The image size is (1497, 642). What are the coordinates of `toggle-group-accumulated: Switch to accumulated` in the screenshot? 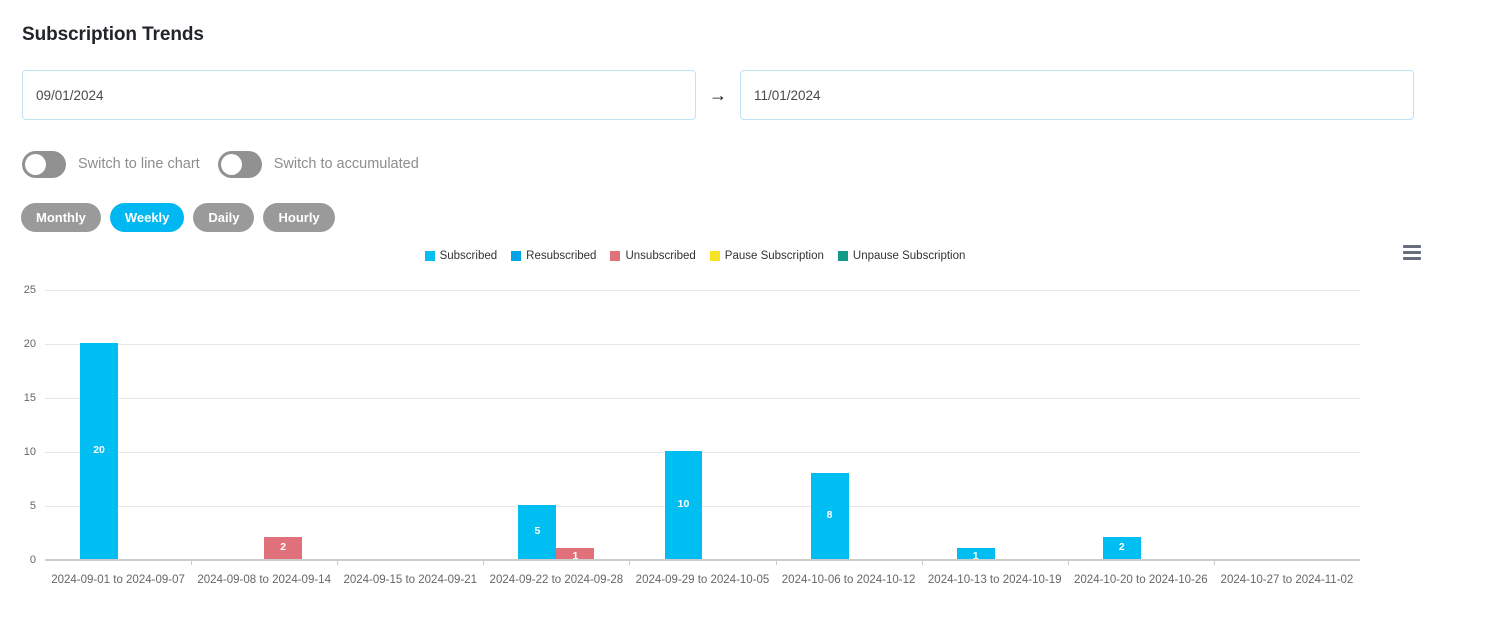 It's located at (318, 164).